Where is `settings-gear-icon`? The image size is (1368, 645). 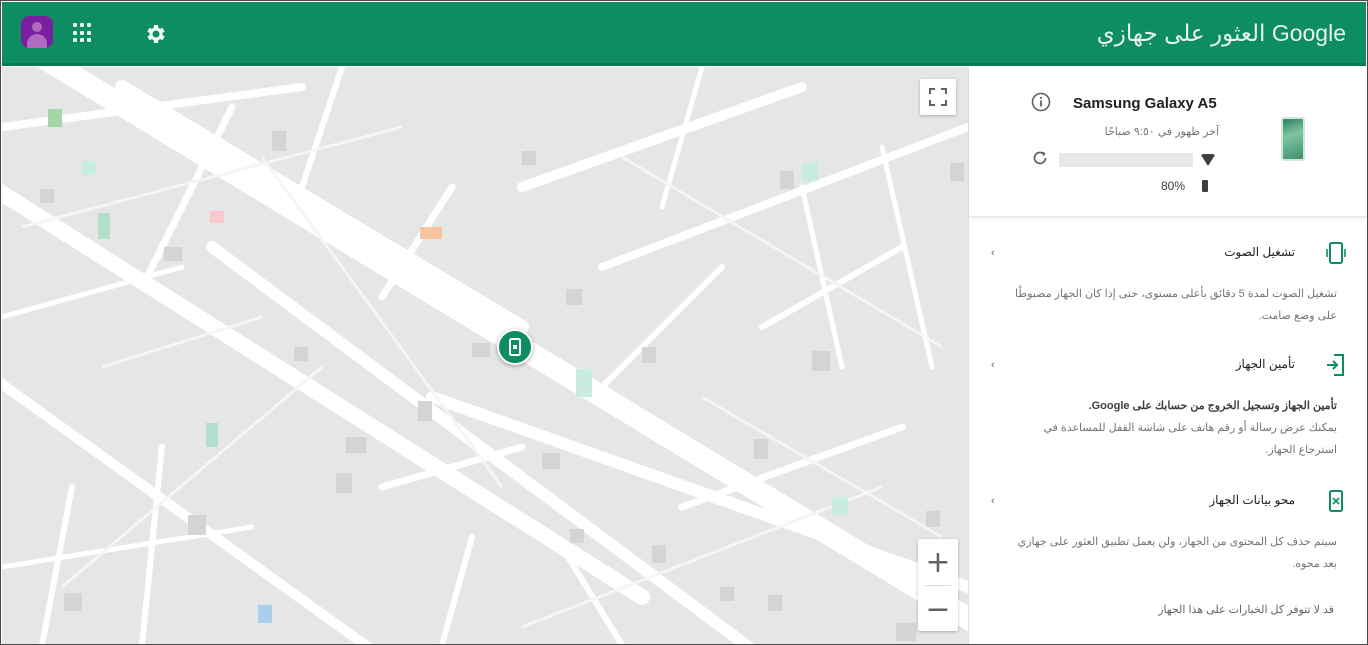 settings-gear-icon is located at coordinates (156, 34).